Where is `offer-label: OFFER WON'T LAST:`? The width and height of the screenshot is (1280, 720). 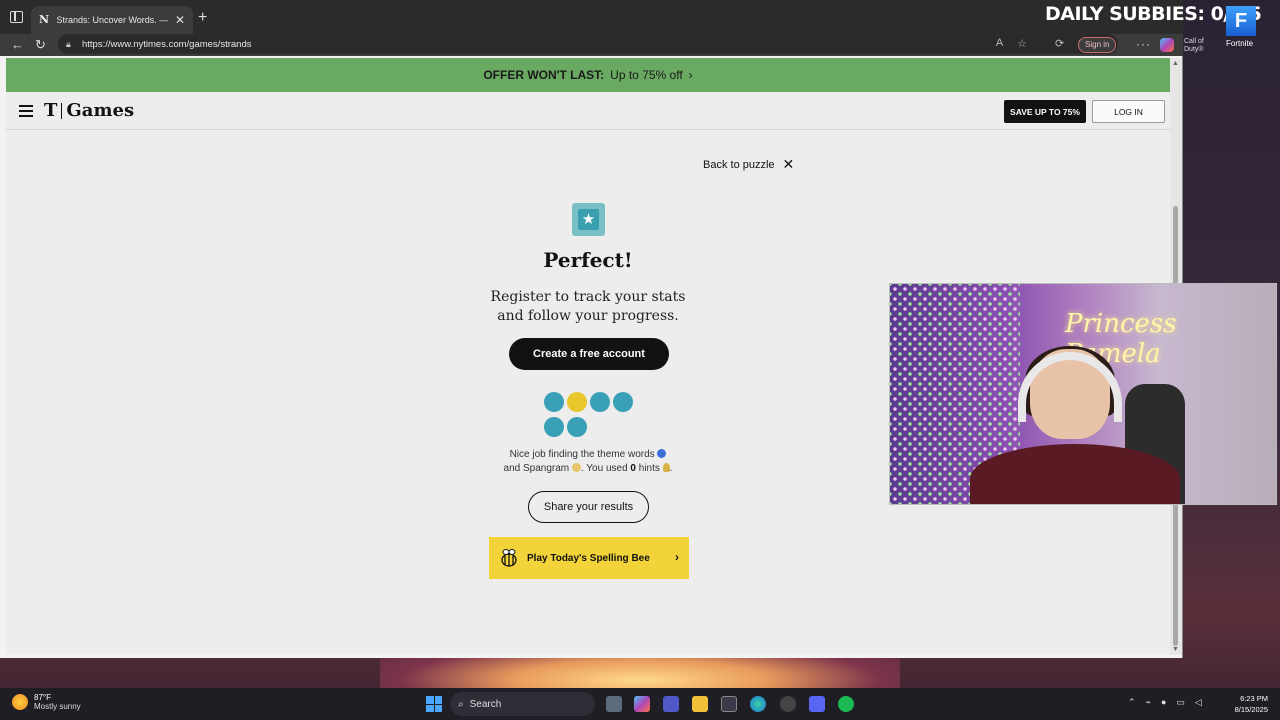
offer-label: OFFER WON'T LAST: is located at coordinates (544, 75).